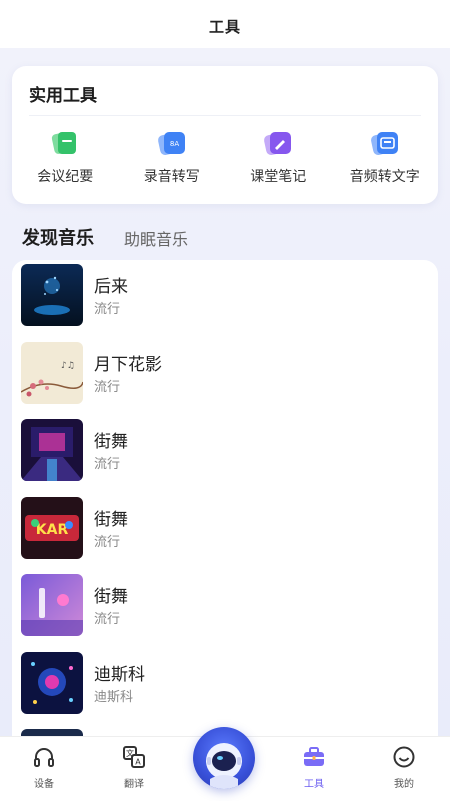  What do you see at coordinates (63, 96) in the screenshot?
I see `tools-title: 实用工具` at bounding box center [63, 96].